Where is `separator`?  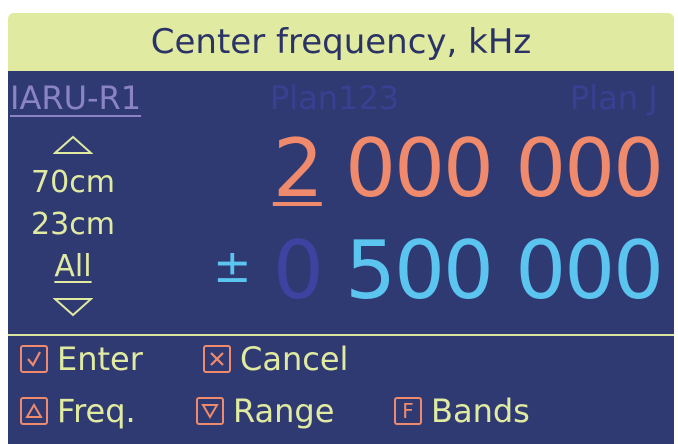
separator is located at coordinates (341, 335).